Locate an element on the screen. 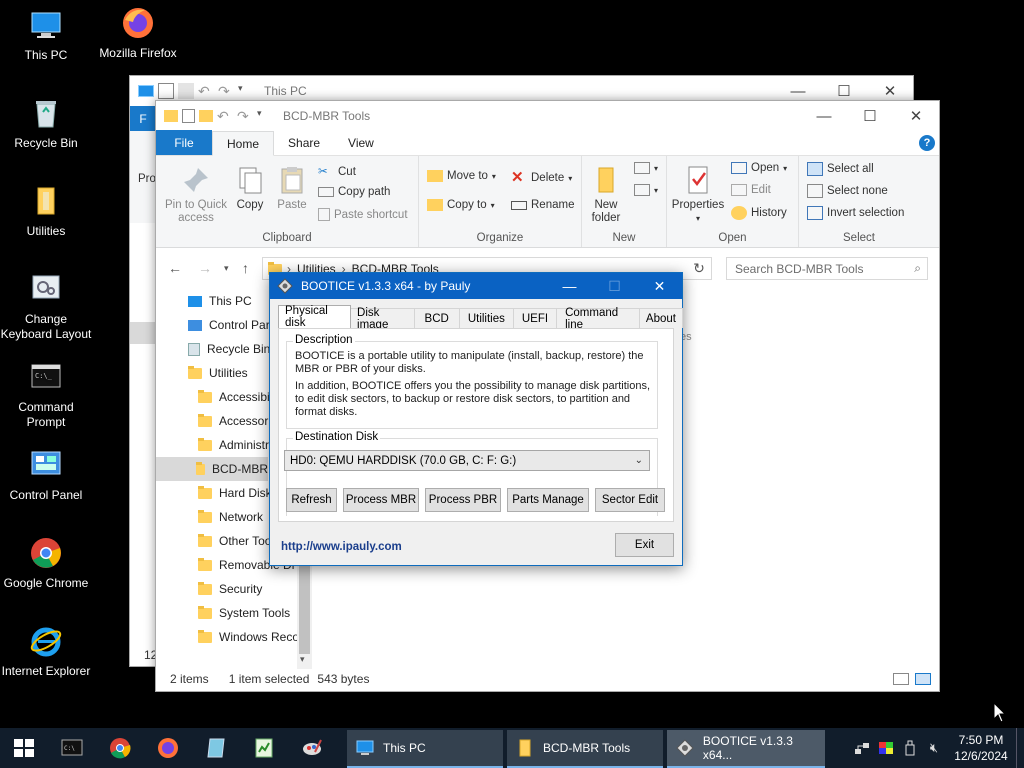 This screenshot has width=1024, height=768. nav-item-this-pc: This PC is located at coordinates (220, 301).